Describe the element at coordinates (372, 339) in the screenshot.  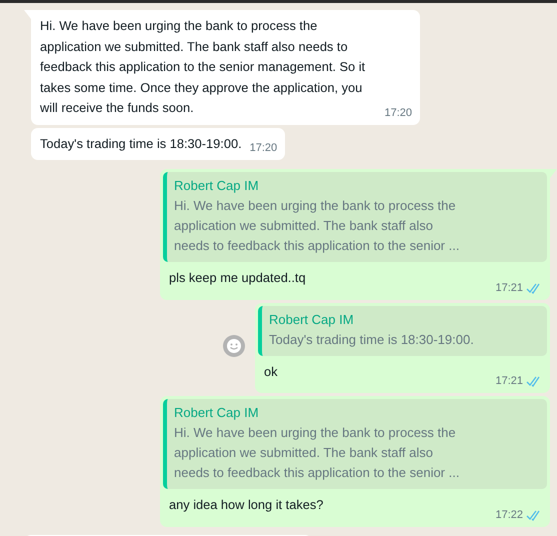
I see `quote-text: Today's trading time is 18:30-19:00.` at that location.